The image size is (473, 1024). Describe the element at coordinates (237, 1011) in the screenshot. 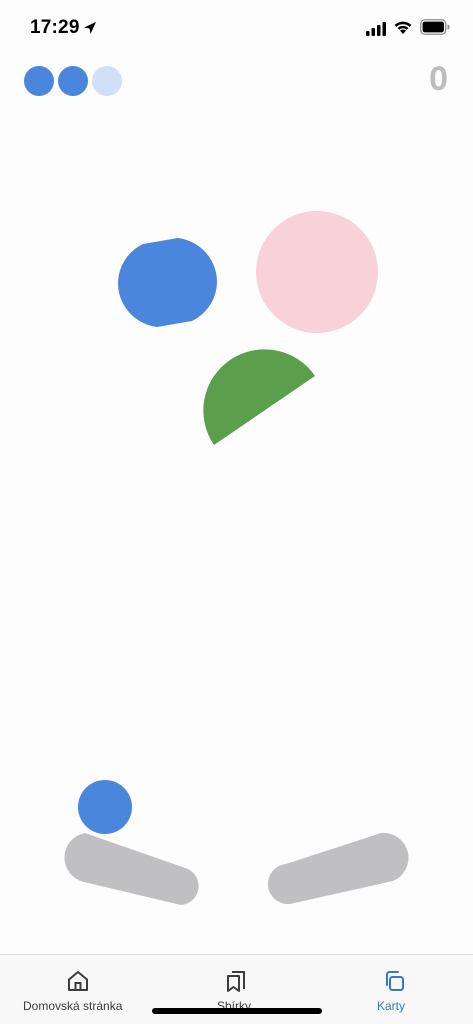

I see `home-indicator` at that location.